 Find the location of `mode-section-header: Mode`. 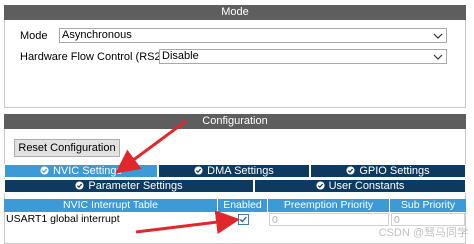

mode-section-header: Mode is located at coordinates (235, 12).